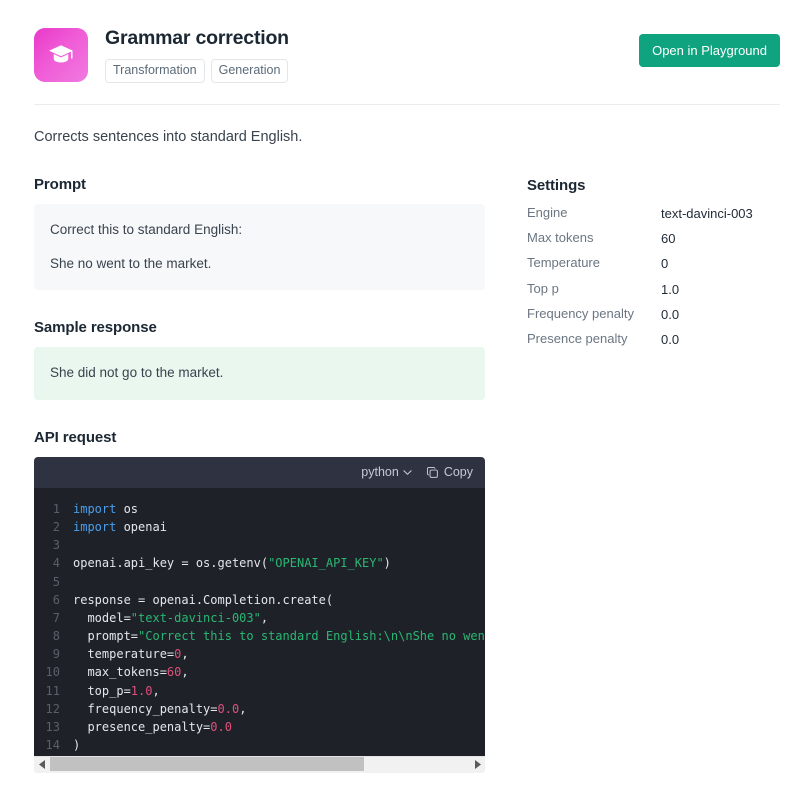 This screenshot has width=810, height=808. I want to click on code-text: model="text-davinci-003",, so click(171, 617).